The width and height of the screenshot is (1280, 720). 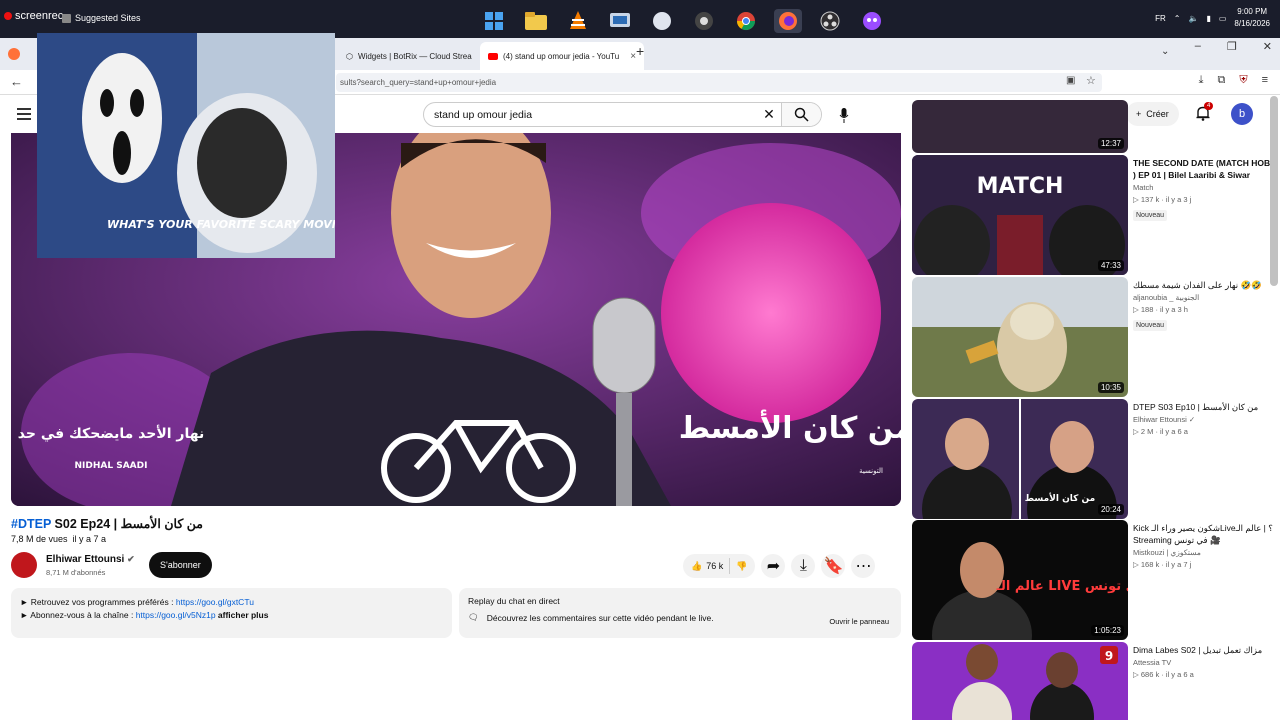 I want to click on chevron-up-icon: ⌃, so click(x=1177, y=18).